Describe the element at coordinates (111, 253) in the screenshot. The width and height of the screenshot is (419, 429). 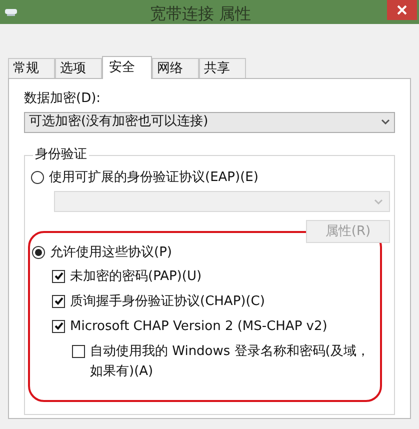
I see `radio-label: 允许使用这些协议(P)` at that location.